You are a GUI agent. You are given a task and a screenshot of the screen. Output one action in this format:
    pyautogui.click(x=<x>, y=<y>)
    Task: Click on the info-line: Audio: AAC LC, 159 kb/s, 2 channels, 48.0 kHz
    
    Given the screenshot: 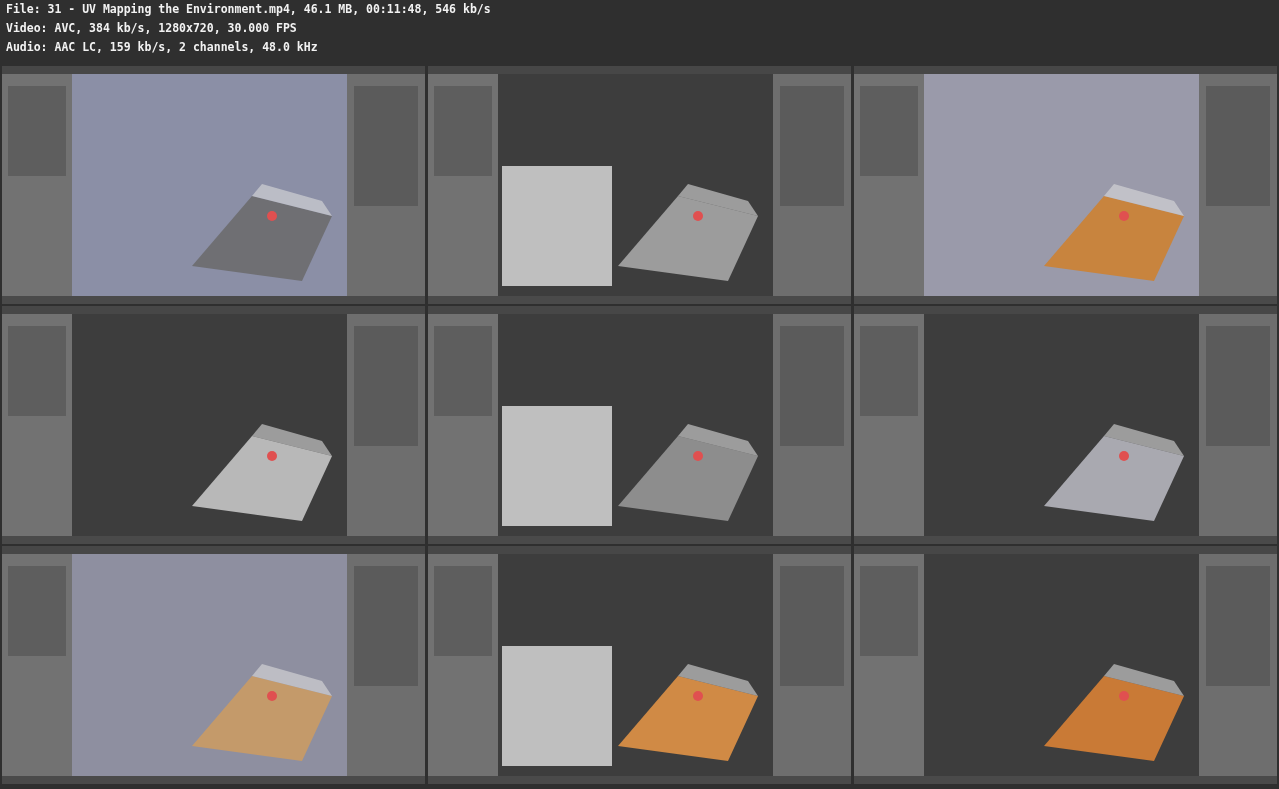 What is the action you would take?
    pyautogui.click(x=162, y=47)
    